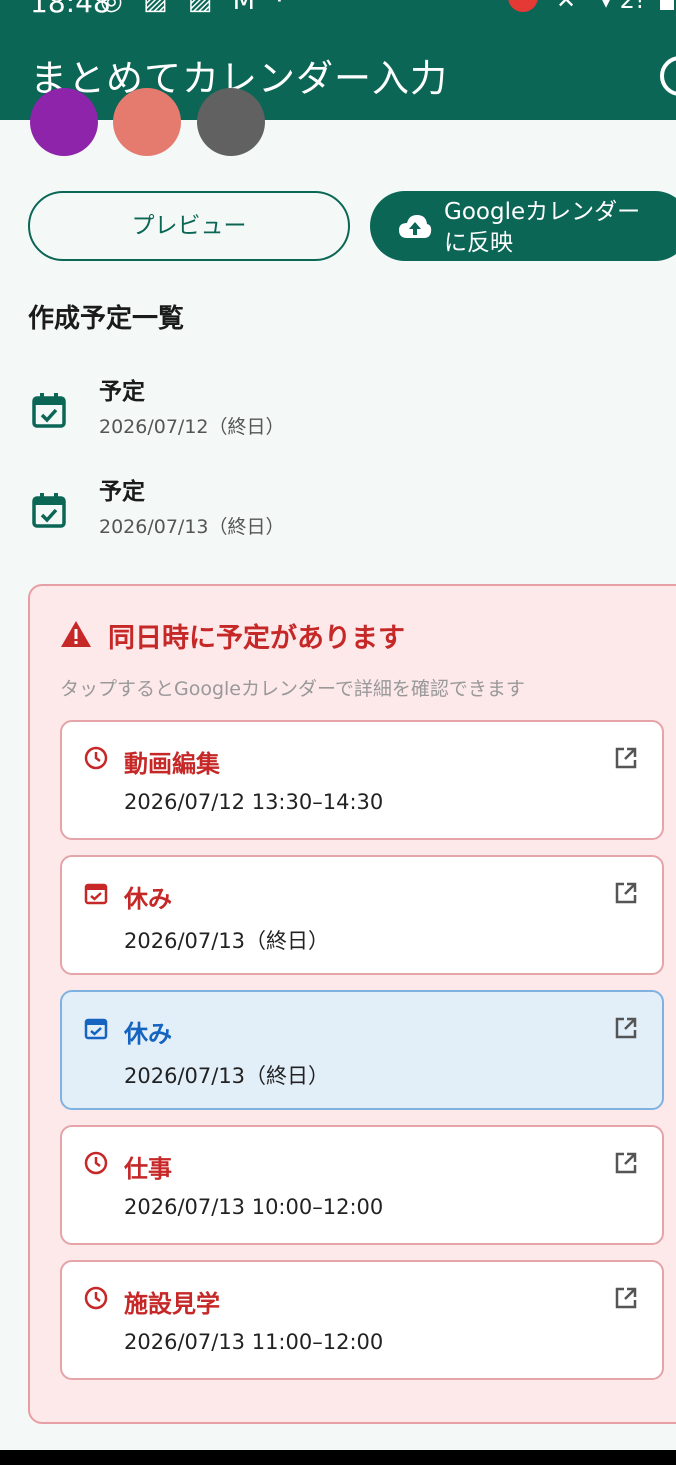 Image resolution: width=676 pixels, height=1465 pixels. What do you see at coordinates (254, 1342) in the screenshot?
I see `event-datetime: 2026/07/13 11:00–12:00` at bounding box center [254, 1342].